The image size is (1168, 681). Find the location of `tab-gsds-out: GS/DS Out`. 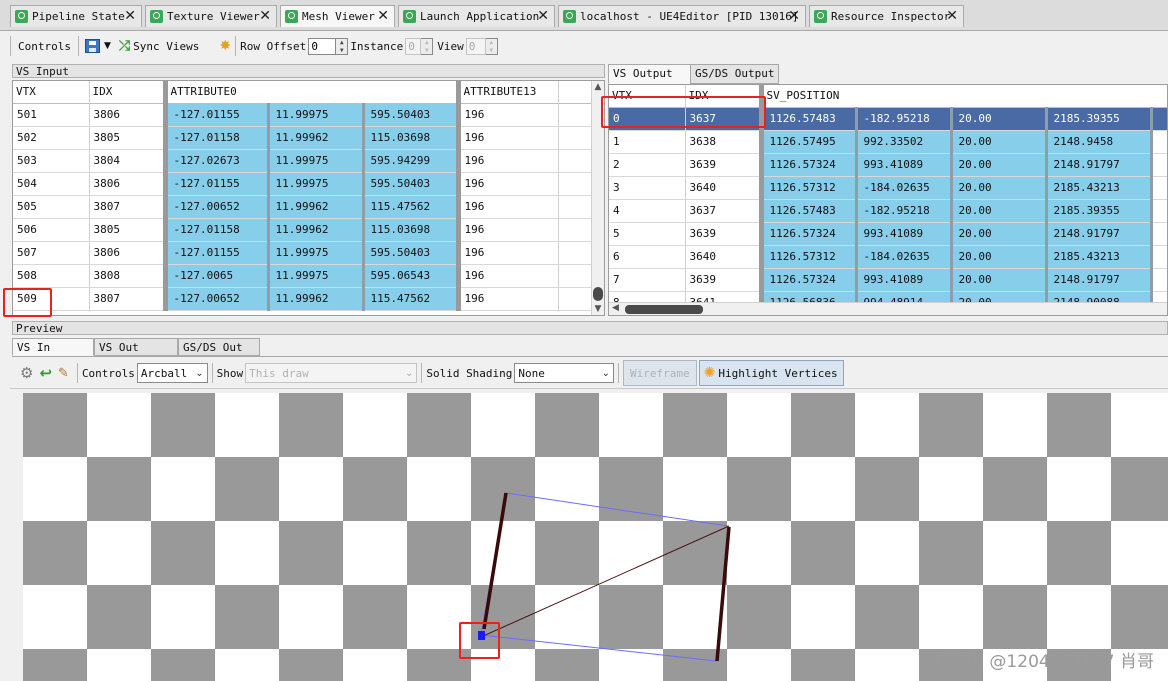

tab-gsds-out: GS/DS Out is located at coordinates (219, 347).